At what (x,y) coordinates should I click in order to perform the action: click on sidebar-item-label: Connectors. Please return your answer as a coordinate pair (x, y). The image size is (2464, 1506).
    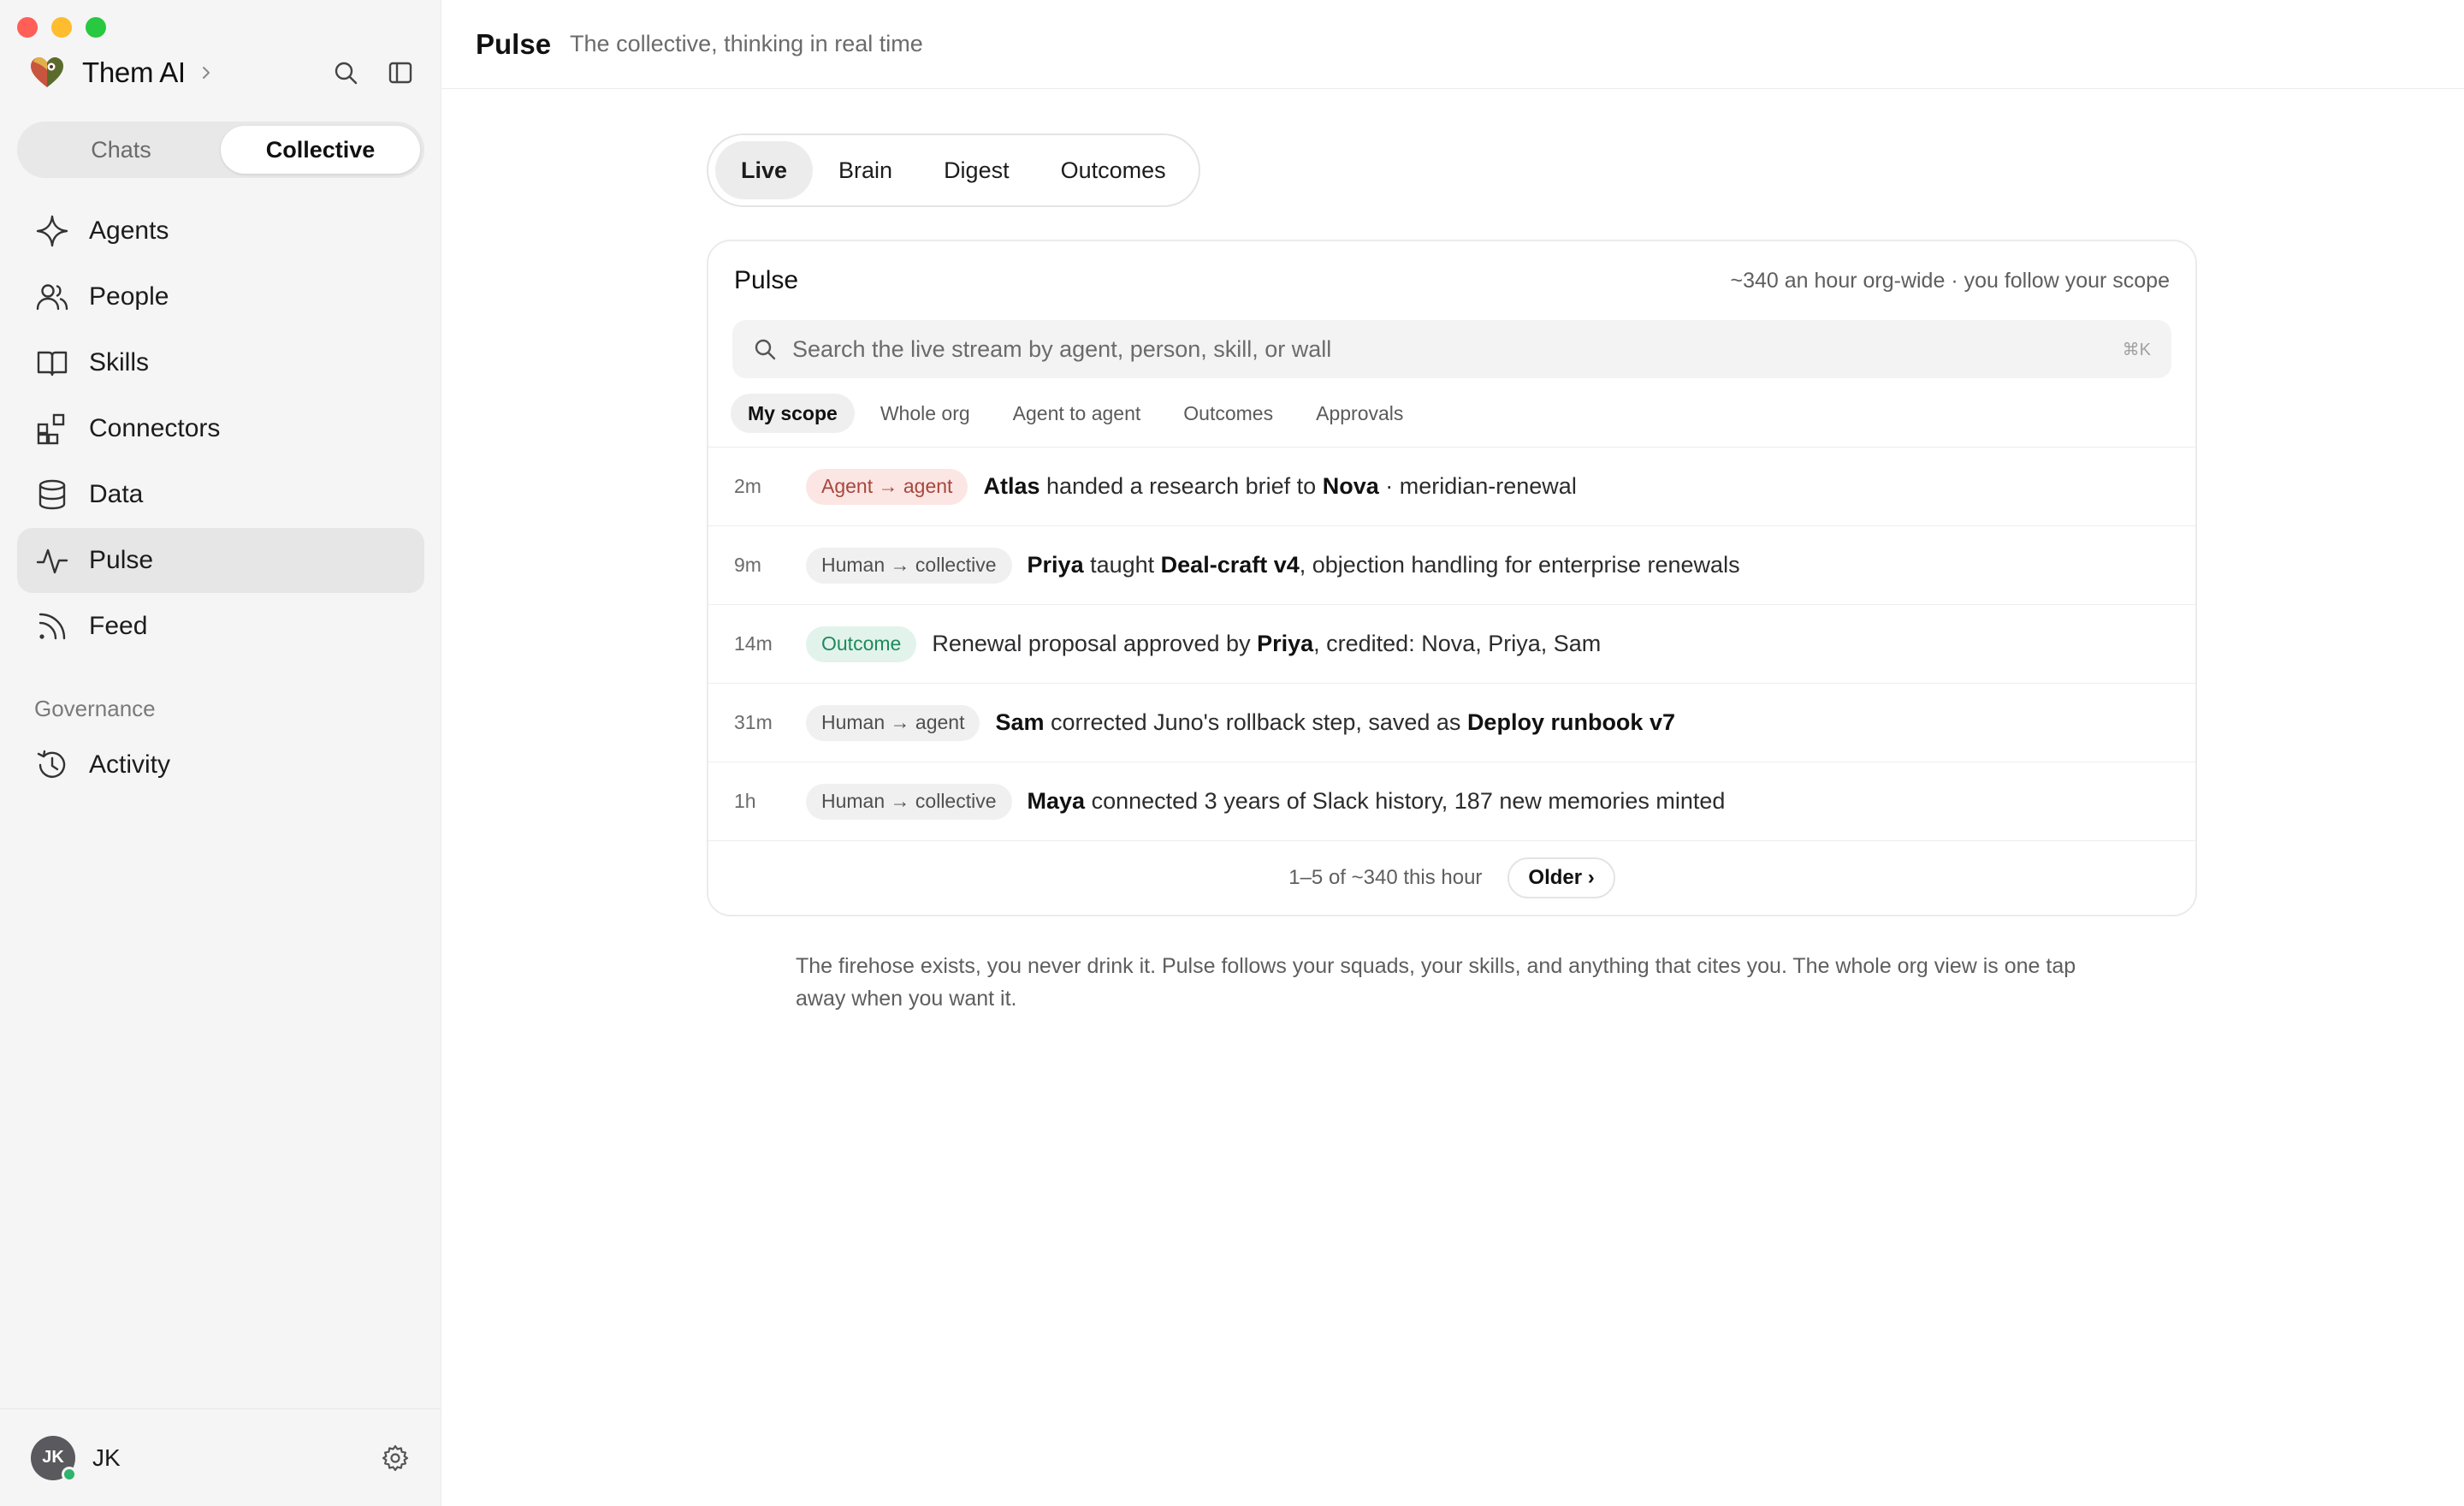
    Looking at the image, I should click on (155, 428).